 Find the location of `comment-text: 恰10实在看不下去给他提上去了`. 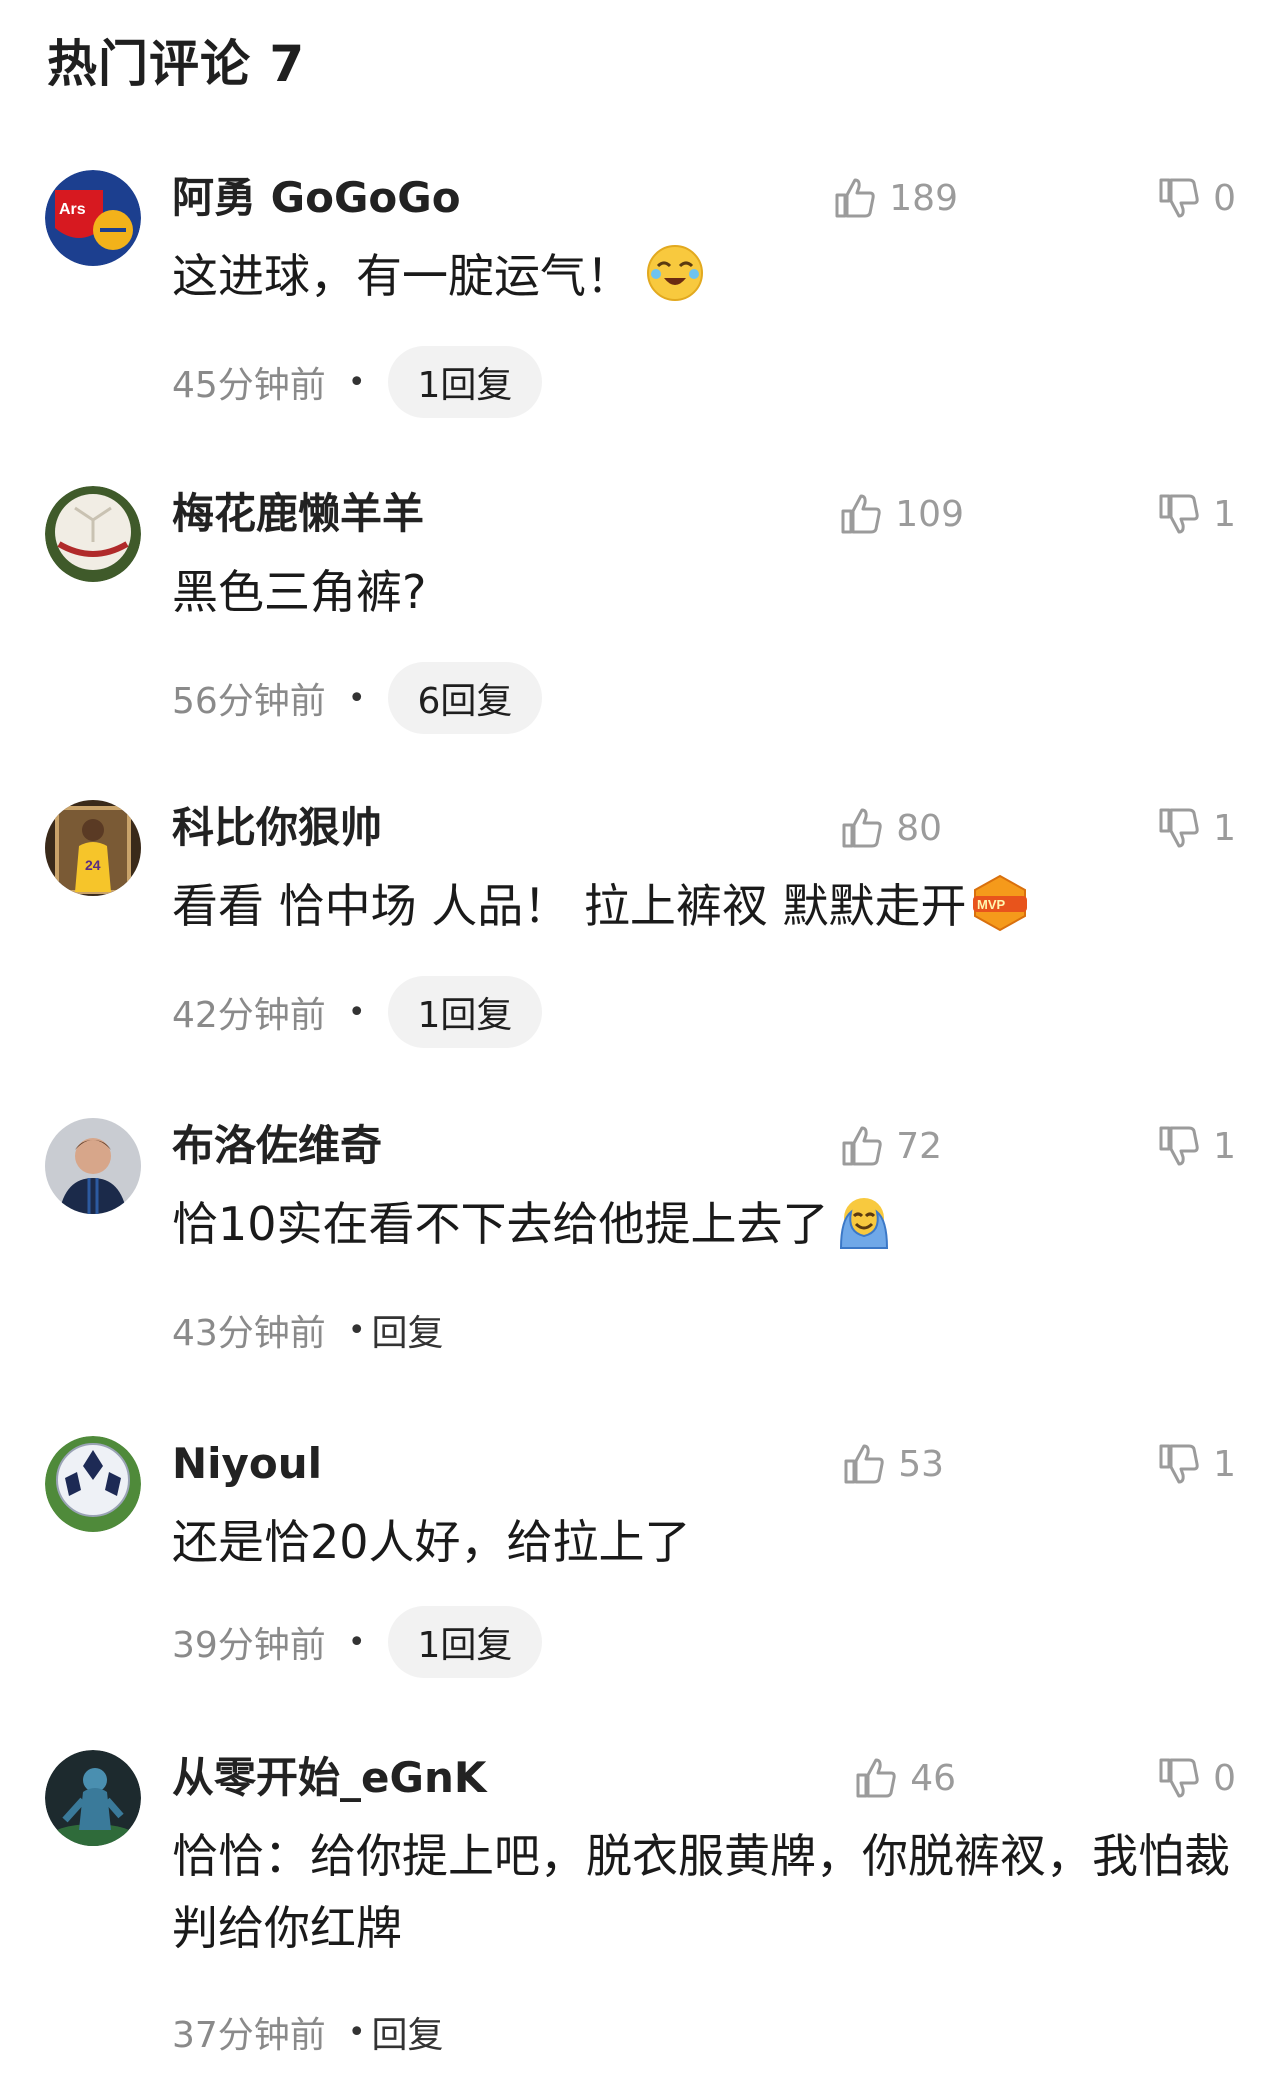

comment-text: 恰10实在看不下去给他提上去了 is located at coordinates (500, 1224).